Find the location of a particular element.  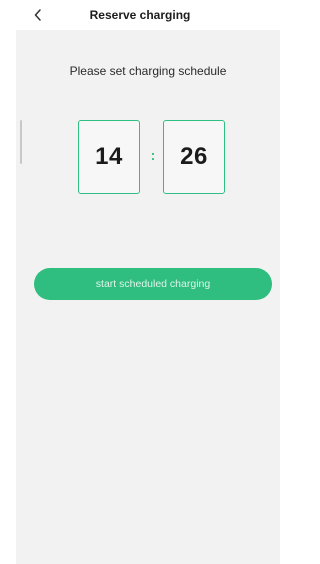

top-bar: Reserve charging is located at coordinates (140, 15).